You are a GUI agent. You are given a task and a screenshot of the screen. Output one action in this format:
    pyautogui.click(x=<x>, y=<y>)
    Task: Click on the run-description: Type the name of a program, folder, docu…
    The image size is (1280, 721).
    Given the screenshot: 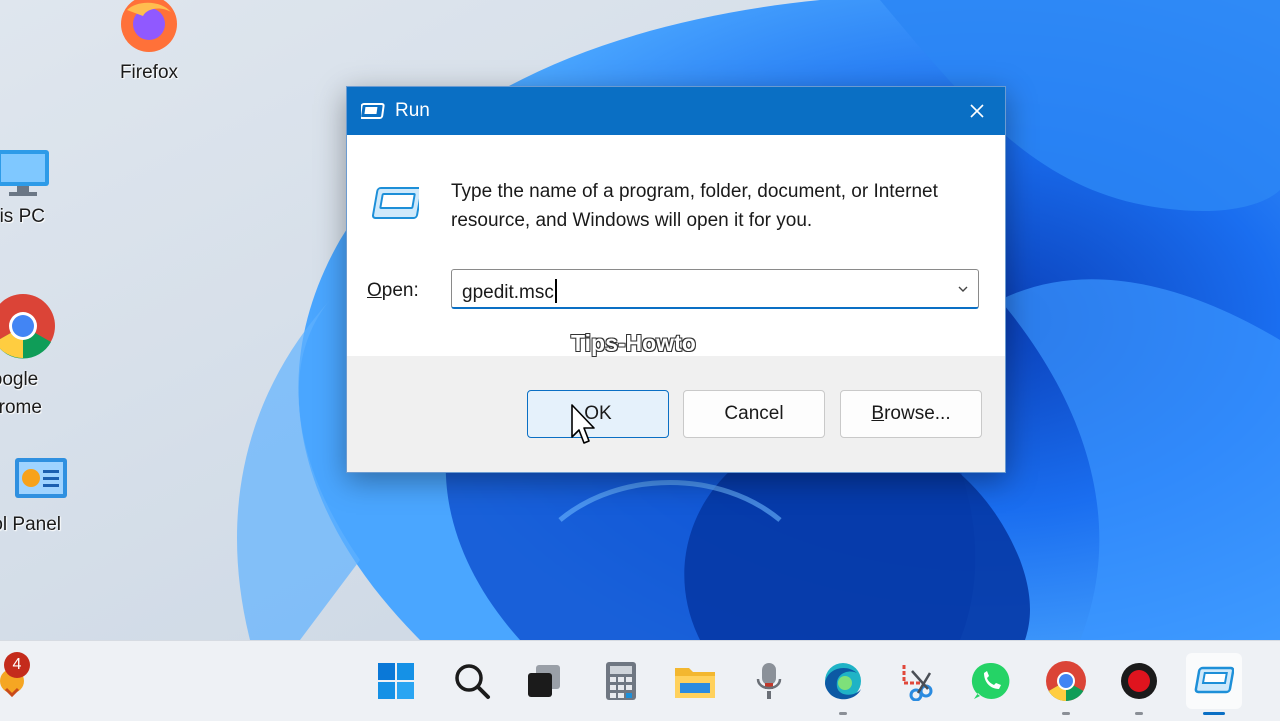 What is the action you would take?
    pyautogui.click(x=694, y=206)
    